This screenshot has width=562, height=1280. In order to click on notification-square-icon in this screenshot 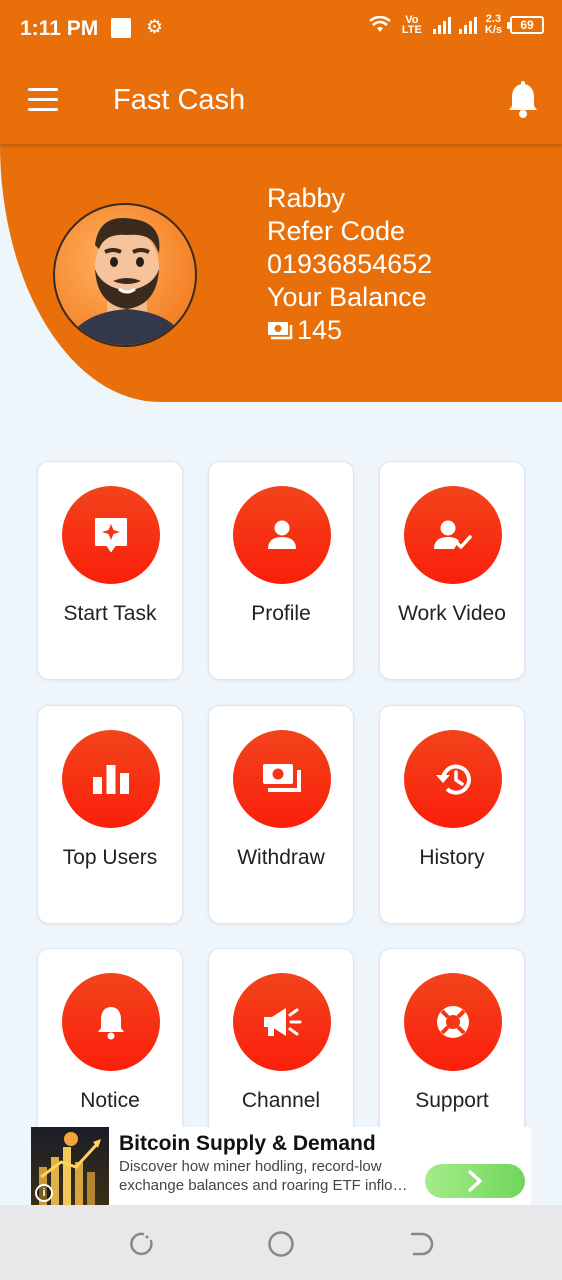, I will do `click(121, 28)`.